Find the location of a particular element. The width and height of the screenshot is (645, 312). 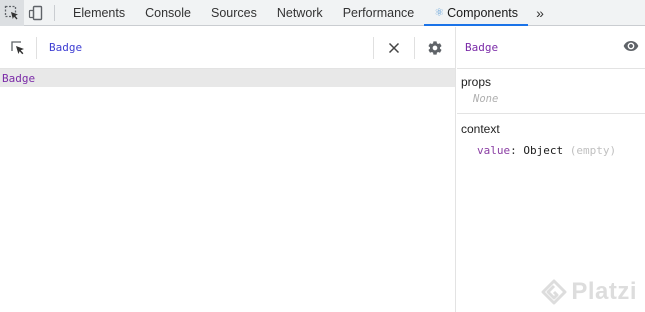

component-search-input is located at coordinates (205, 47).